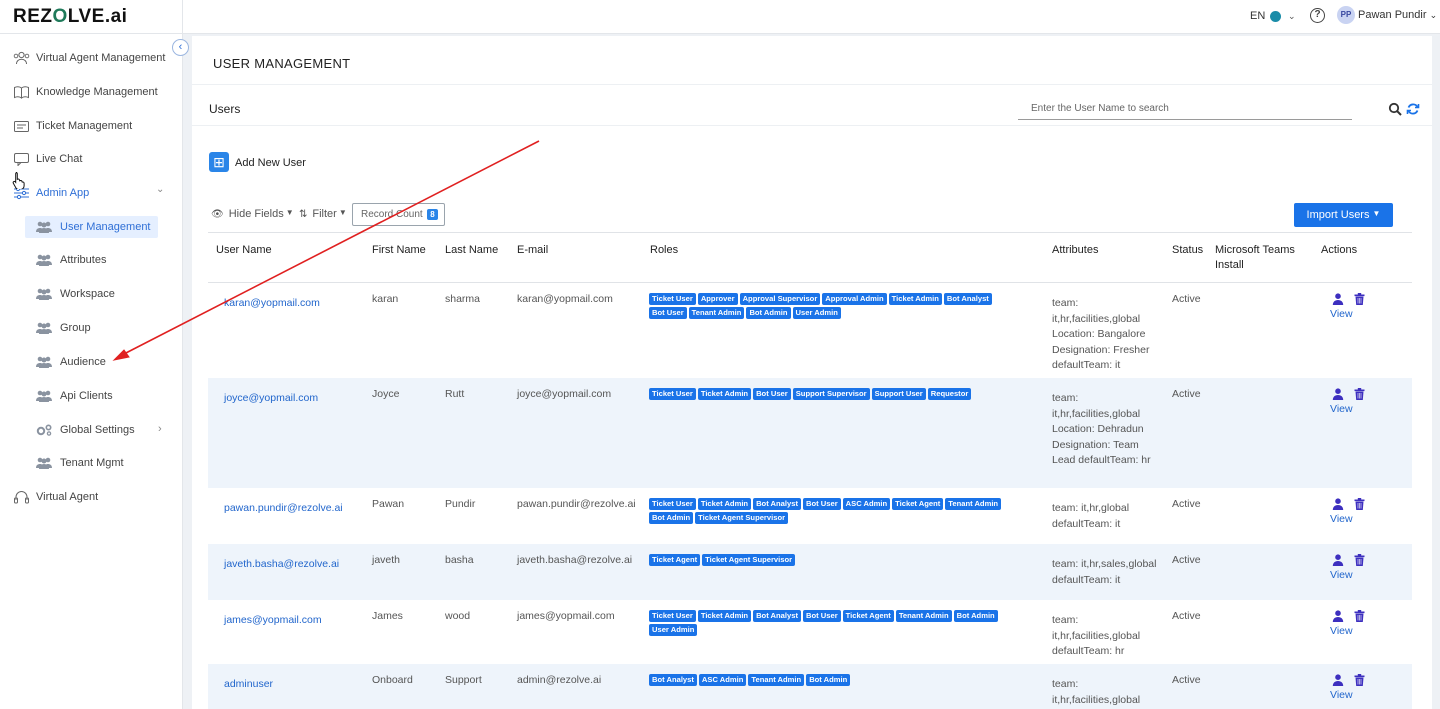 Image resolution: width=1440 pixels, height=709 pixels. I want to click on user-name-link: joyce@yopmail.com, so click(271, 399).